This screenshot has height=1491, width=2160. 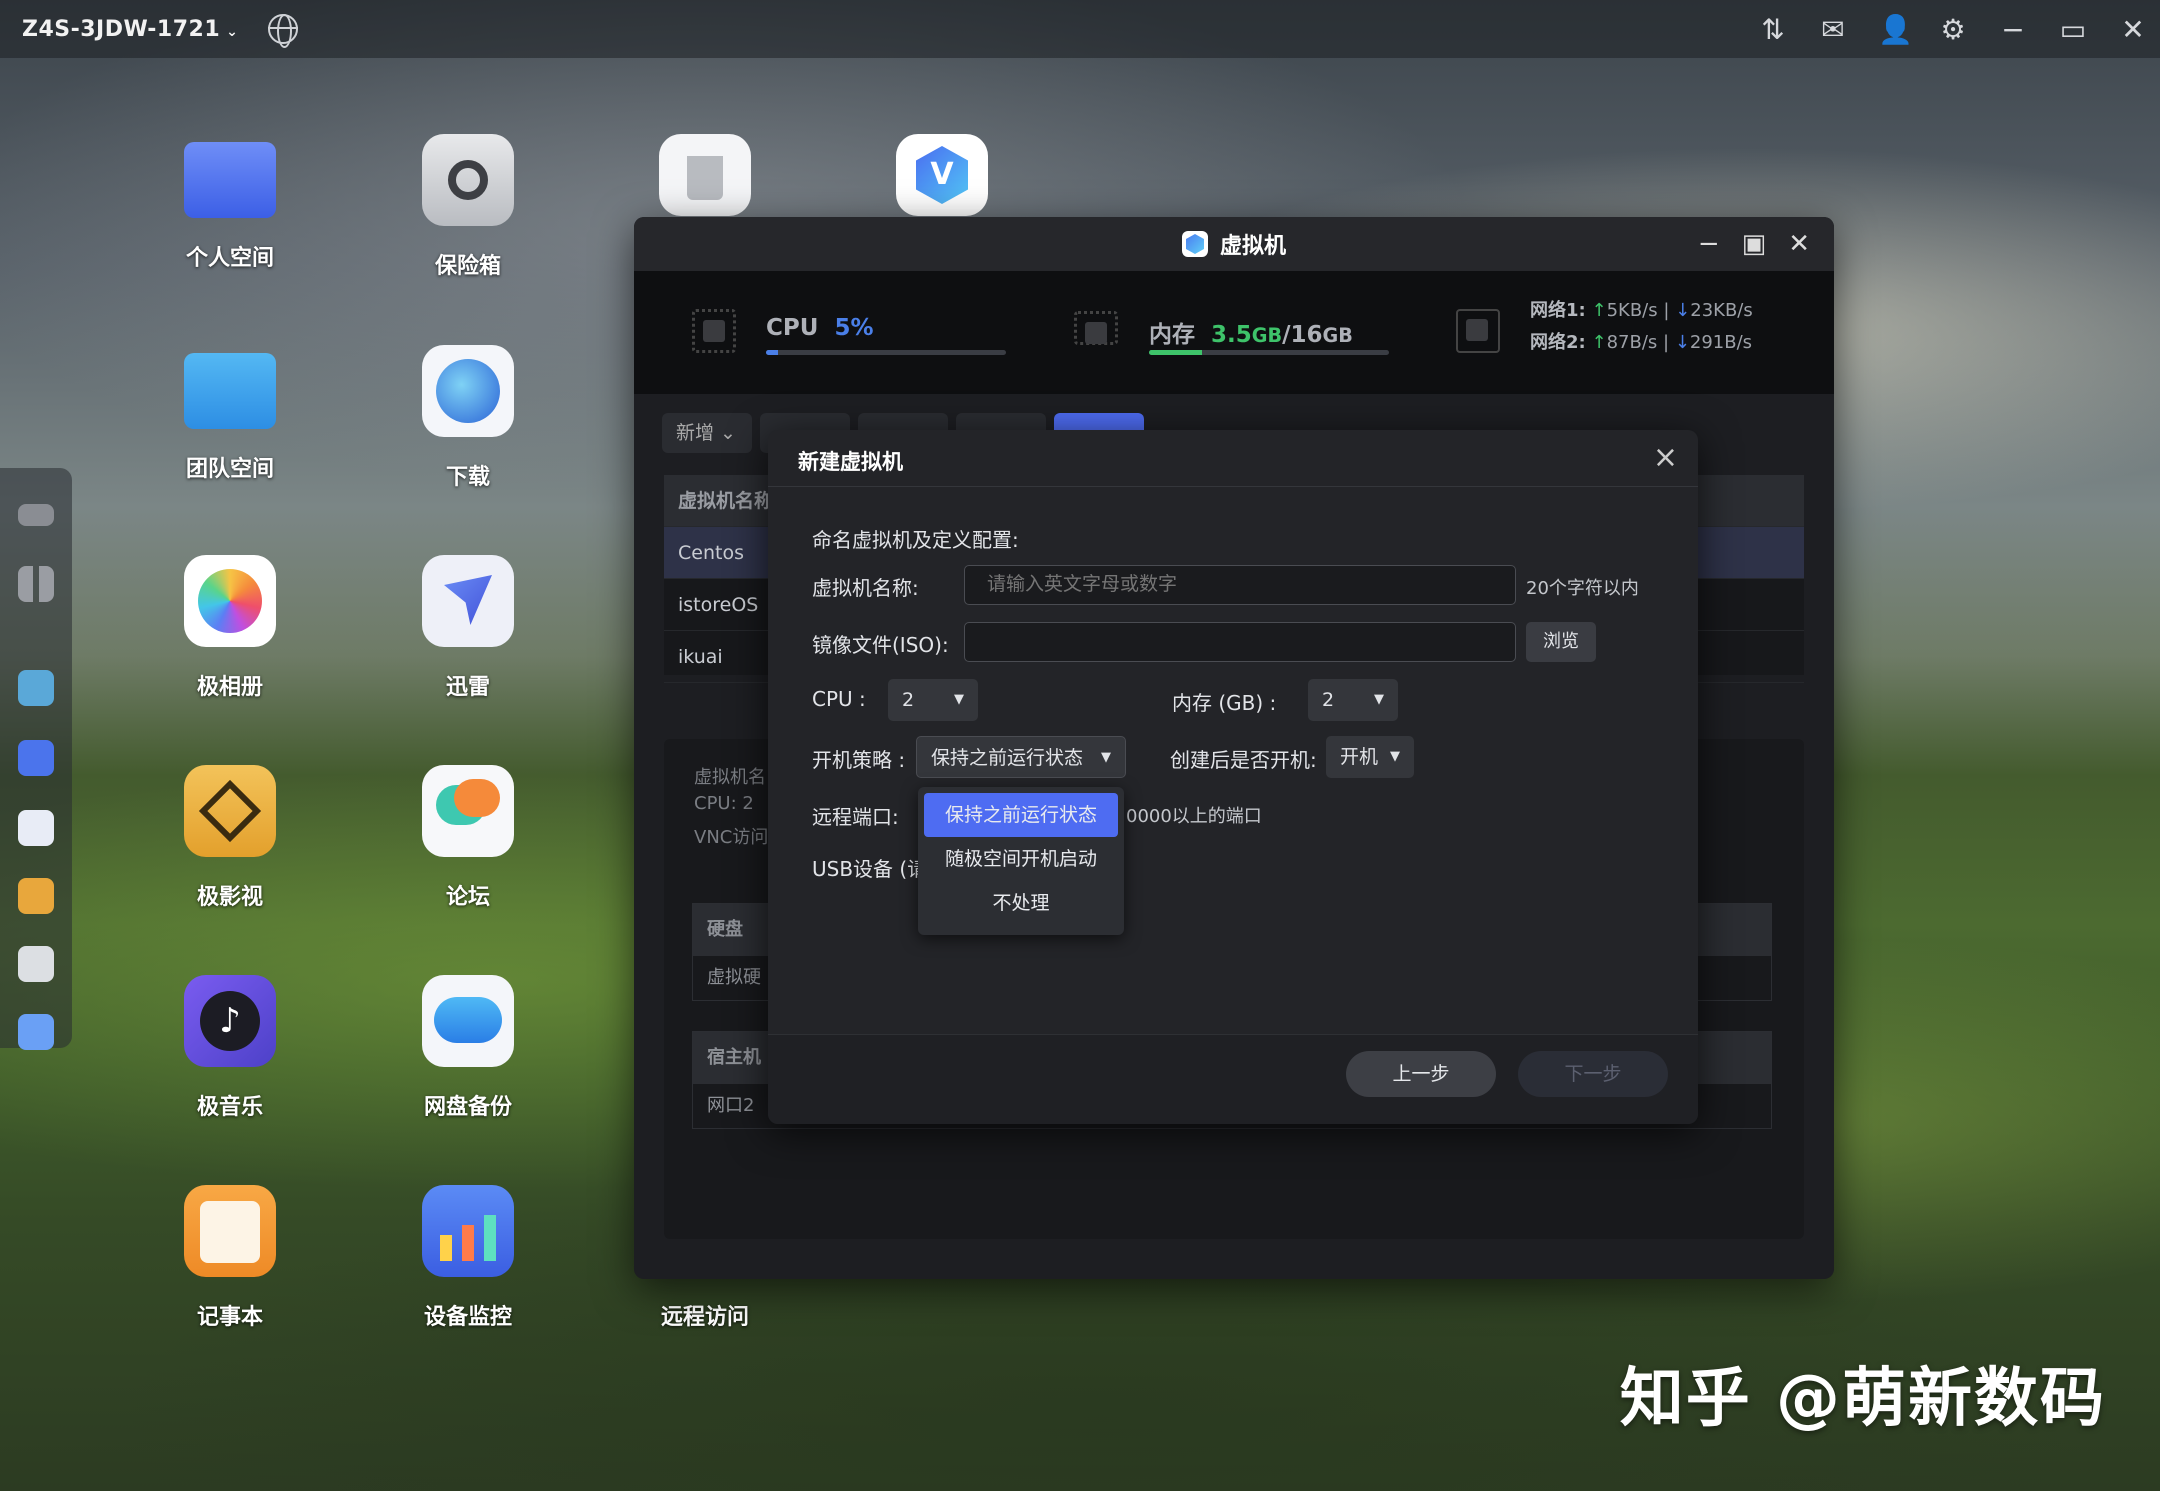 What do you see at coordinates (467, 1107) in the screenshot?
I see `desktop-icon-label: 网盘备份` at bounding box center [467, 1107].